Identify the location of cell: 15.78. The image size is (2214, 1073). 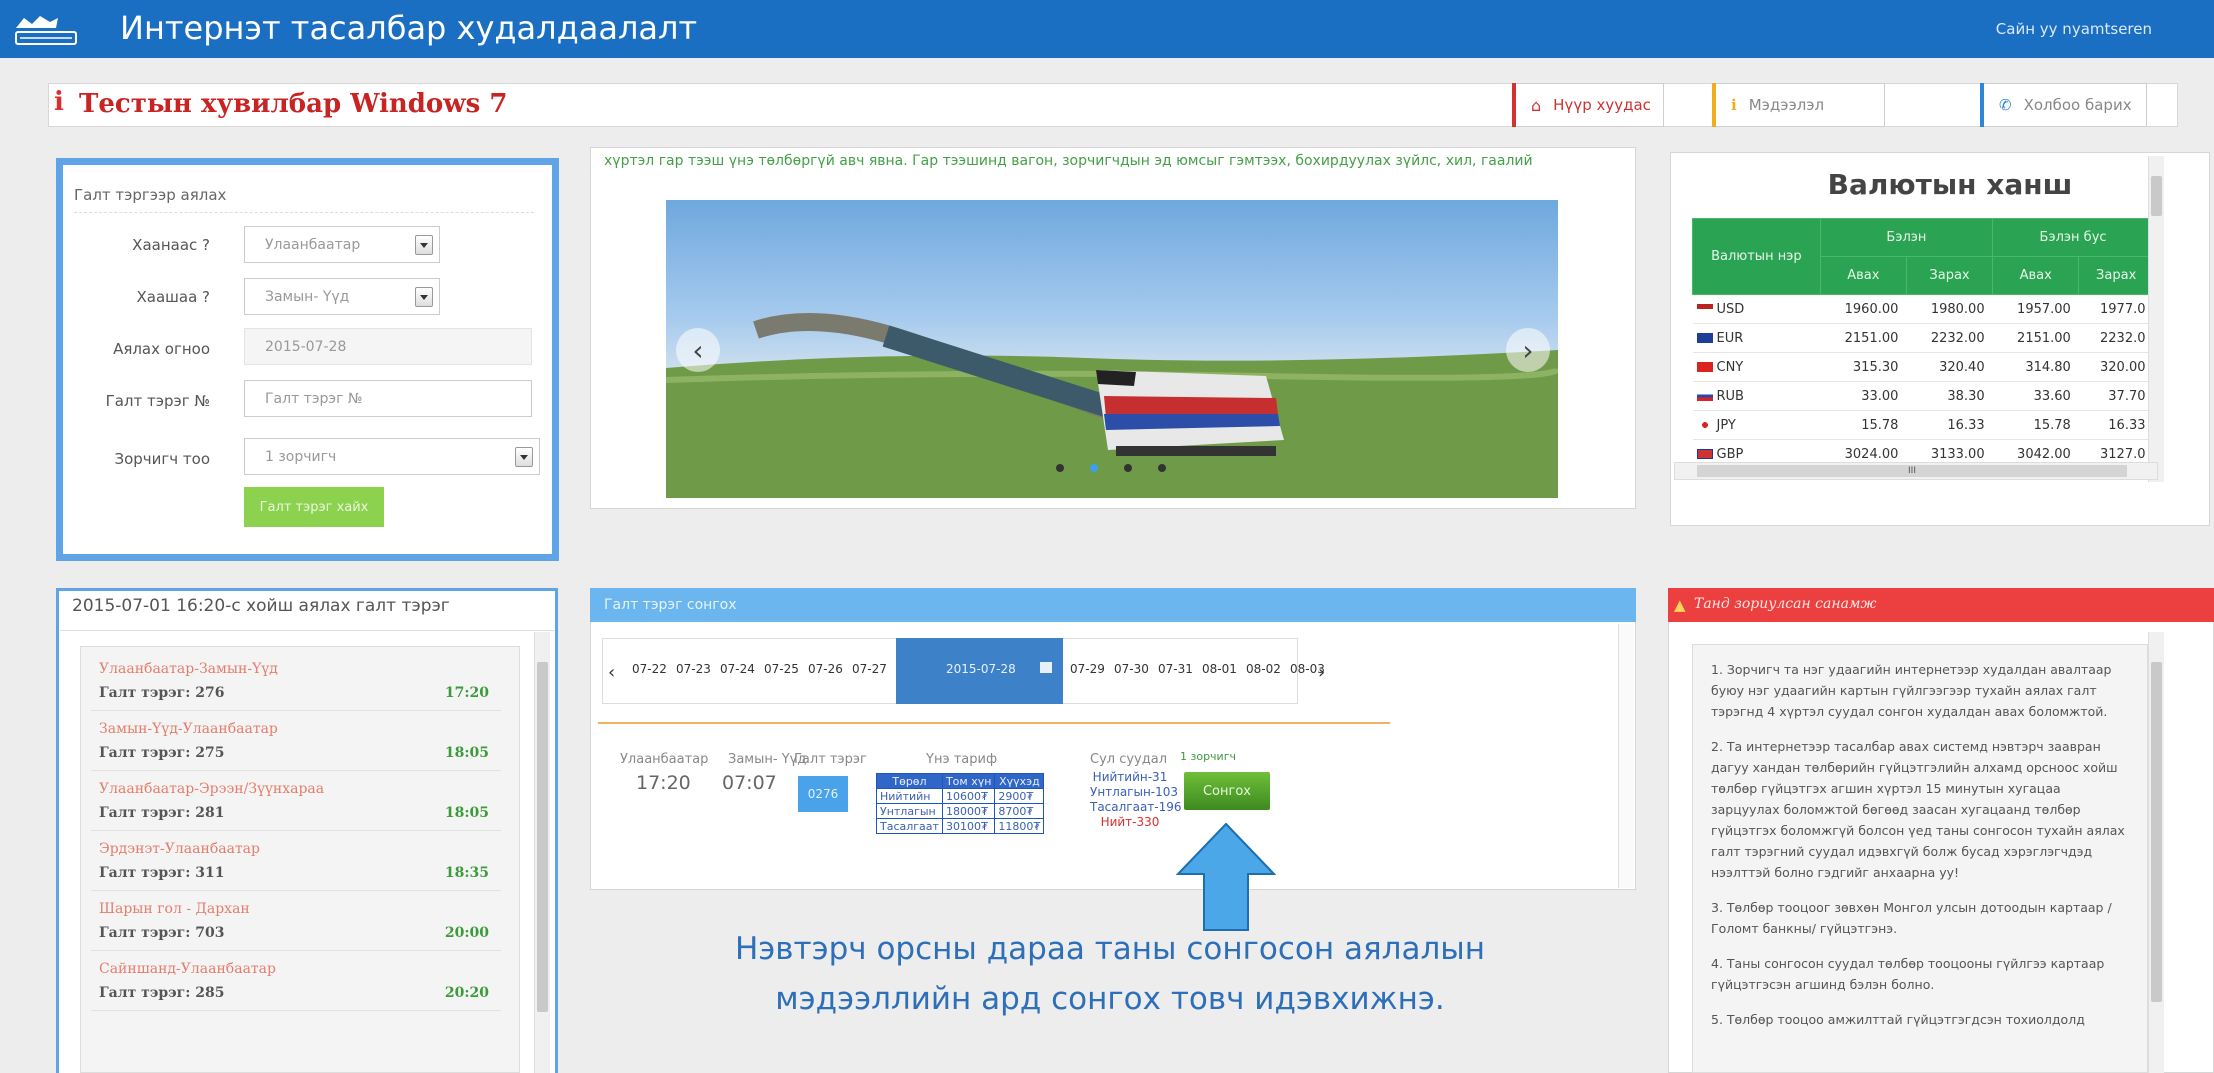
(1863, 425).